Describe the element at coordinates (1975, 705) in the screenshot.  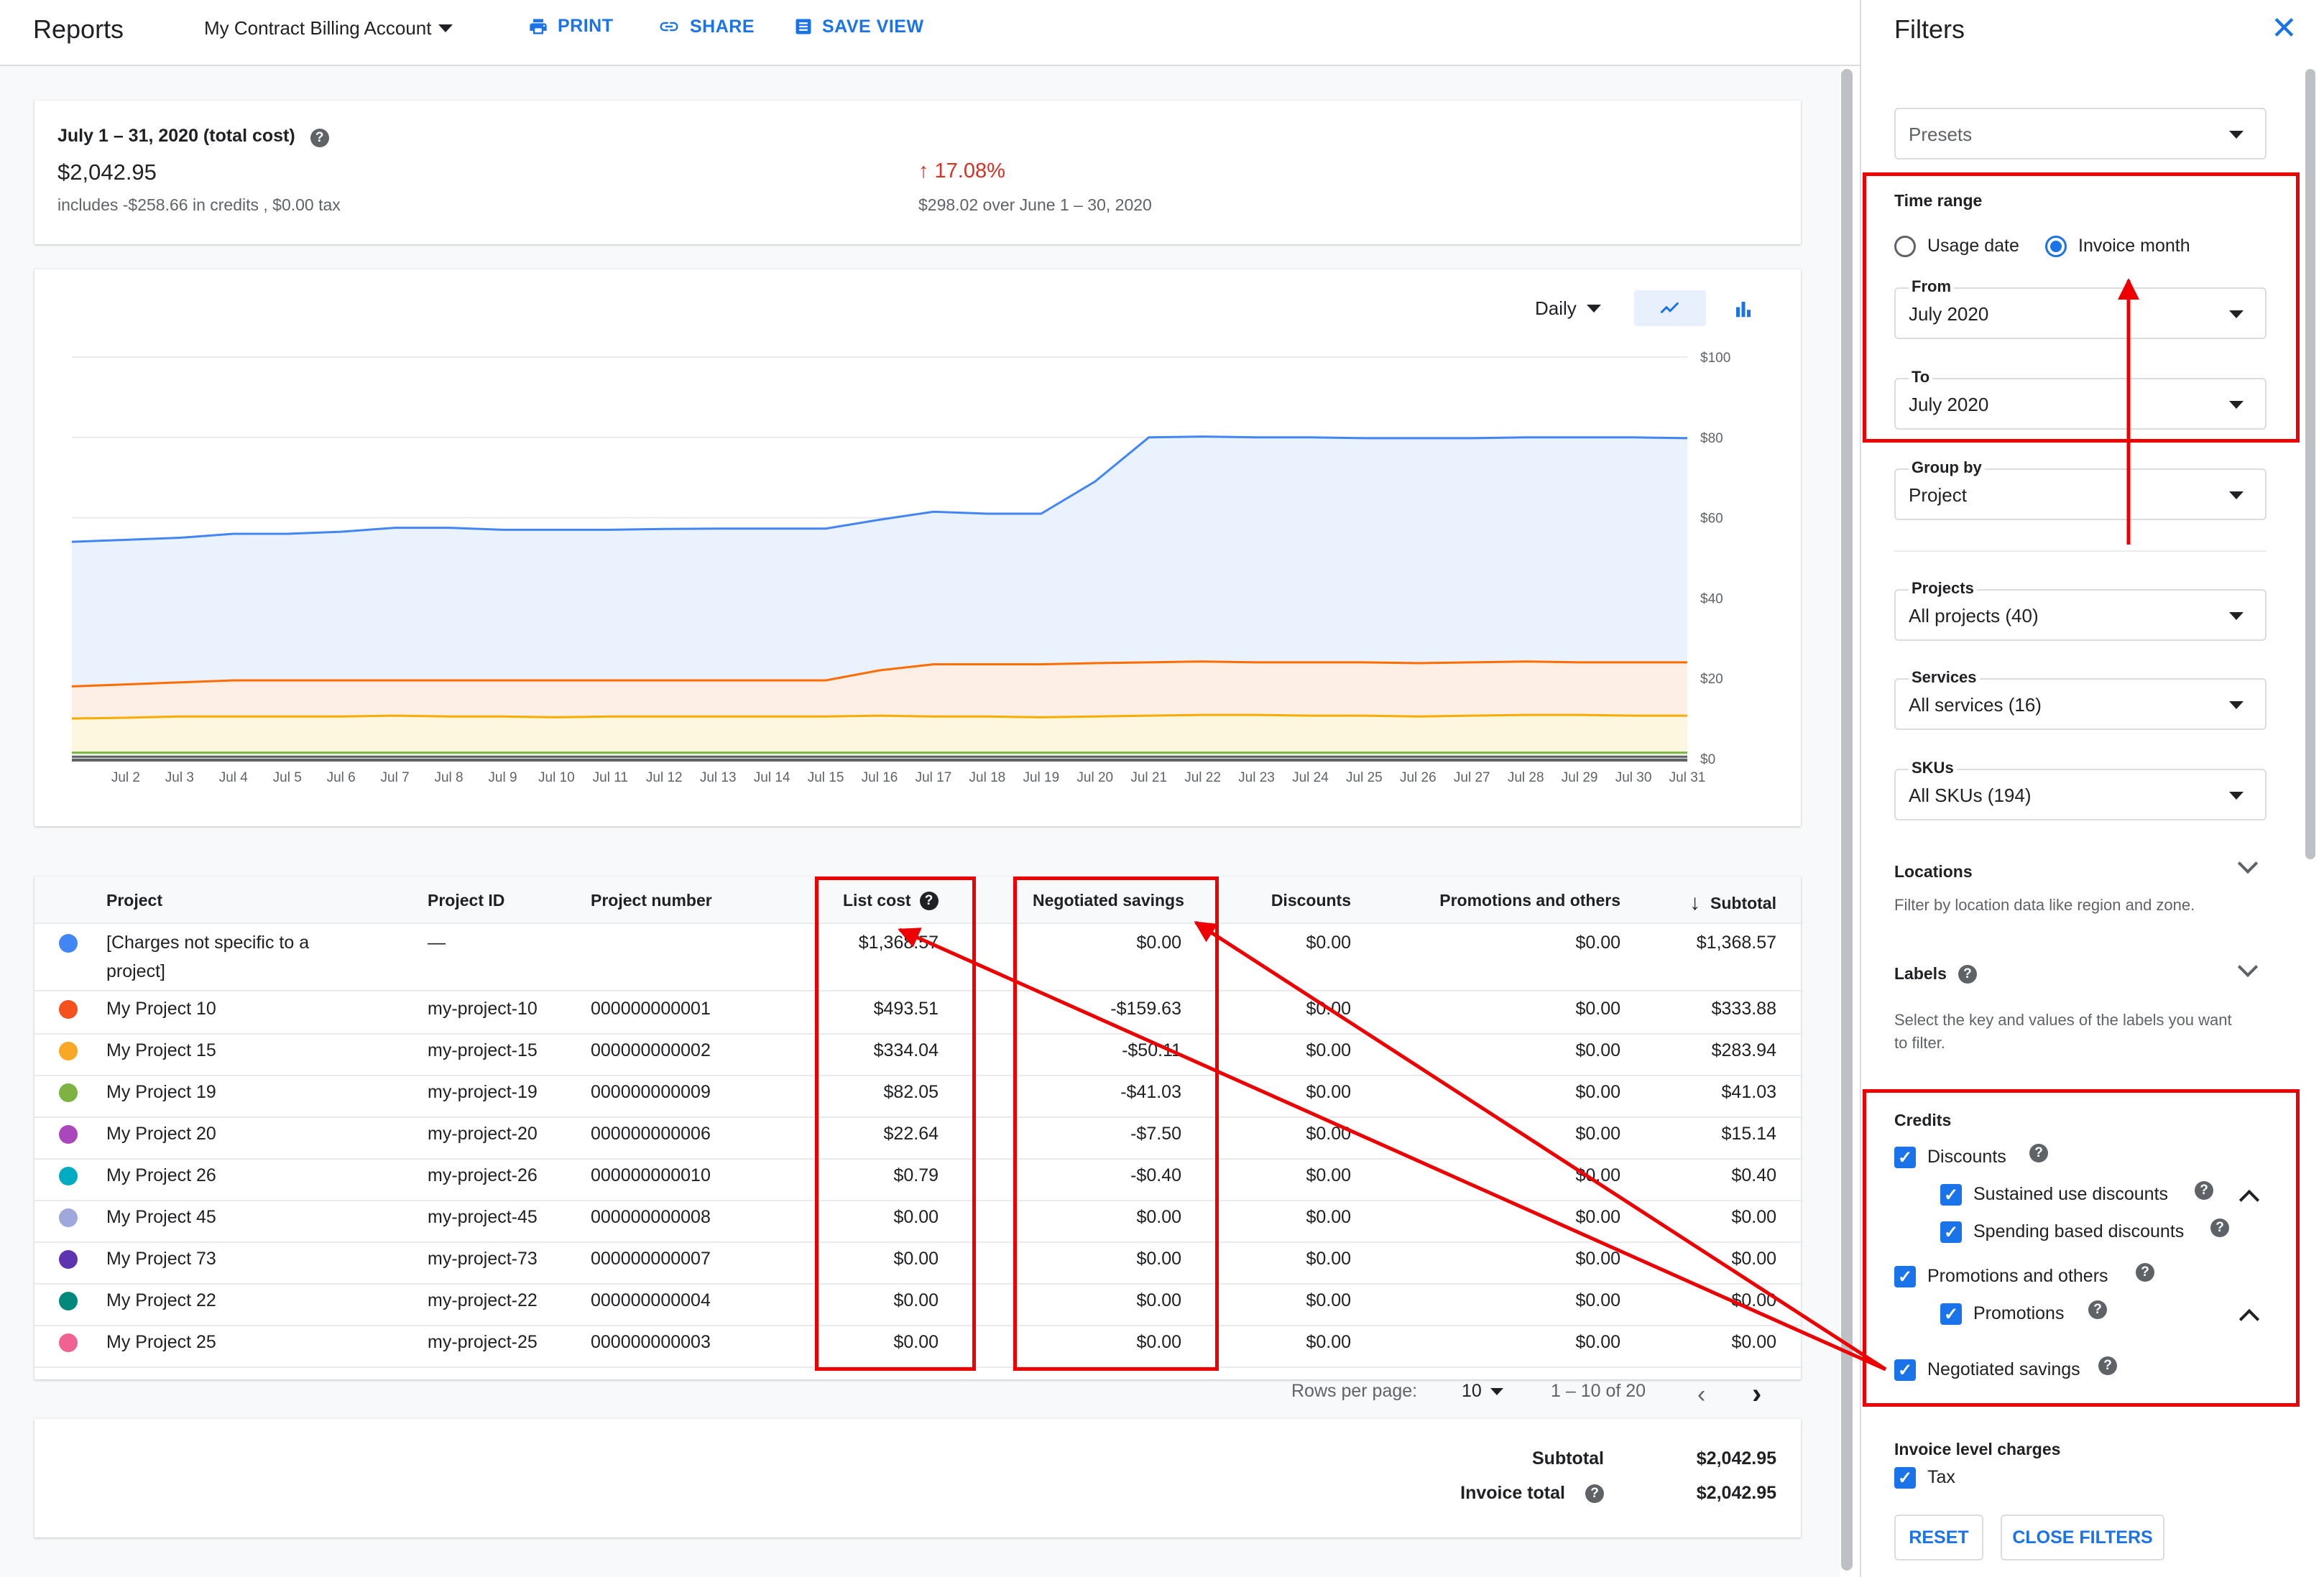
I see `services-value: All services (16)` at that location.